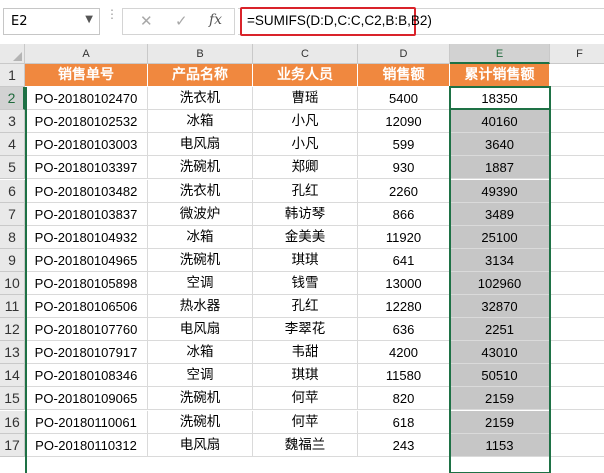 The width and height of the screenshot is (604, 473). What do you see at coordinates (305, 99) in the screenshot?
I see `cell-c2: 曹瑶` at bounding box center [305, 99].